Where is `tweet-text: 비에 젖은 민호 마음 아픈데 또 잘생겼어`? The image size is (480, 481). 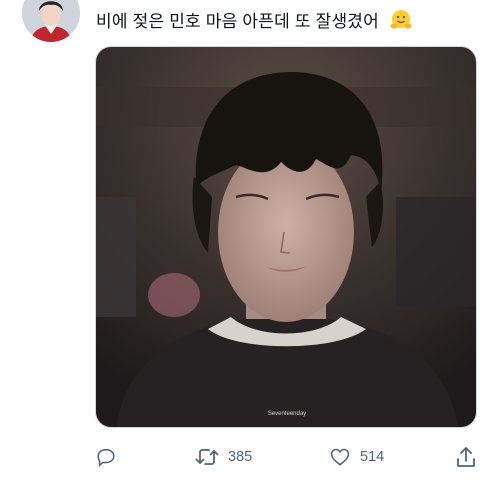 tweet-text: 비에 젖은 민호 마음 아픈데 또 잘생겼어 is located at coordinates (254, 22).